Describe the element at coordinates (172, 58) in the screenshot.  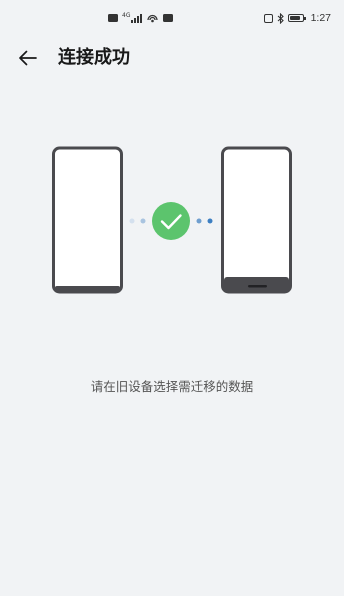
I see `title-bar: 连接成功` at that location.